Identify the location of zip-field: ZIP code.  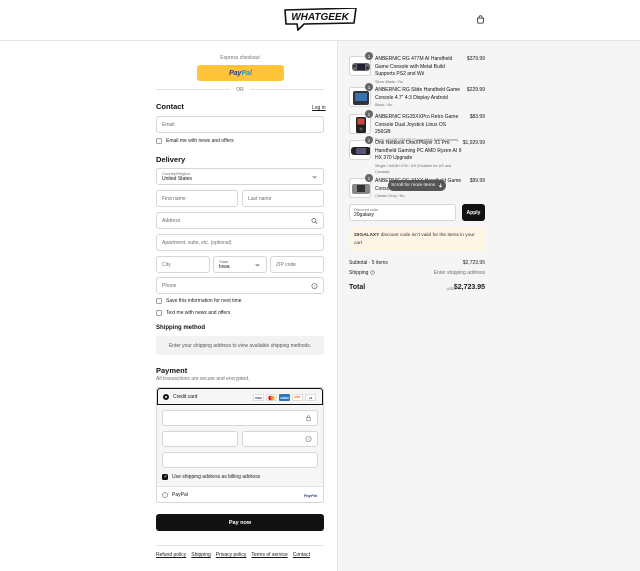
(297, 264).